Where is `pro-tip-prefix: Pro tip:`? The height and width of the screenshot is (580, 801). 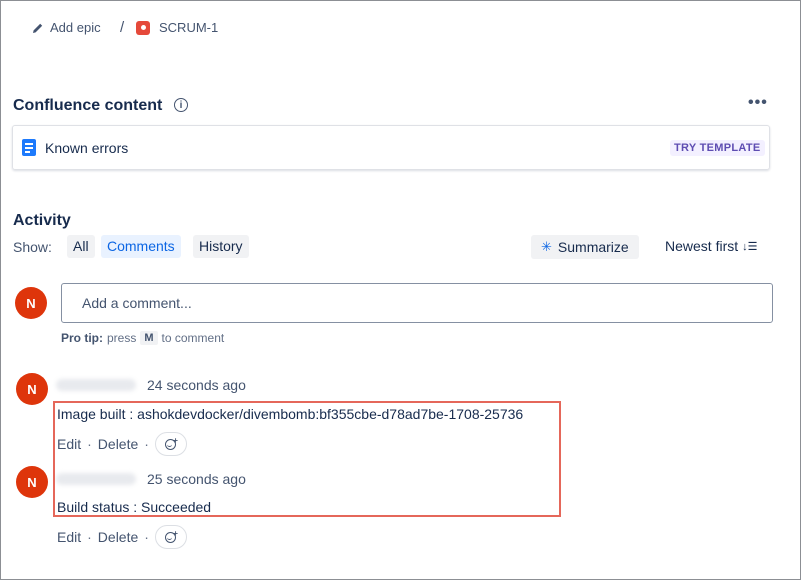
pro-tip-prefix: Pro tip: is located at coordinates (82, 338).